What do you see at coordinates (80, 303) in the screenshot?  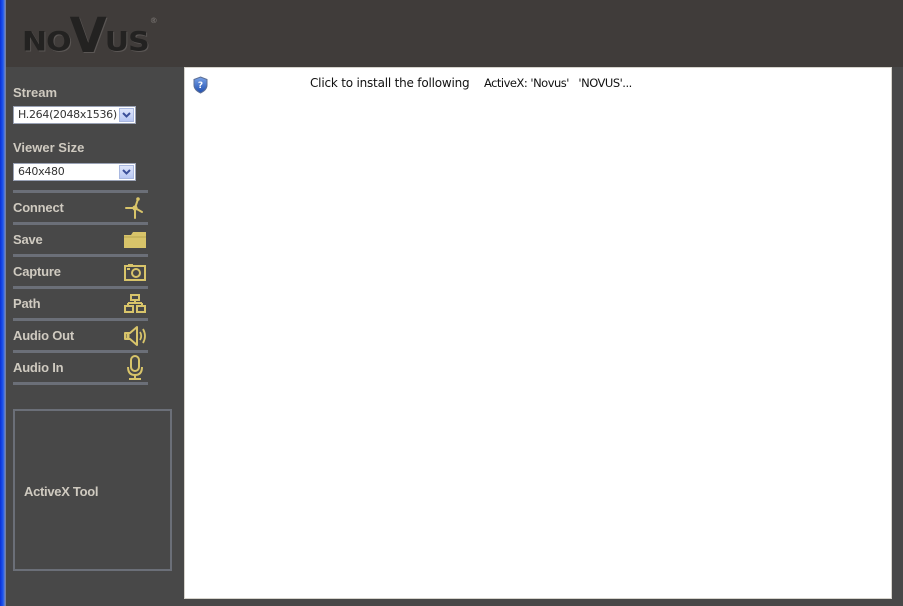 I see `path-button: Path` at bounding box center [80, 303].